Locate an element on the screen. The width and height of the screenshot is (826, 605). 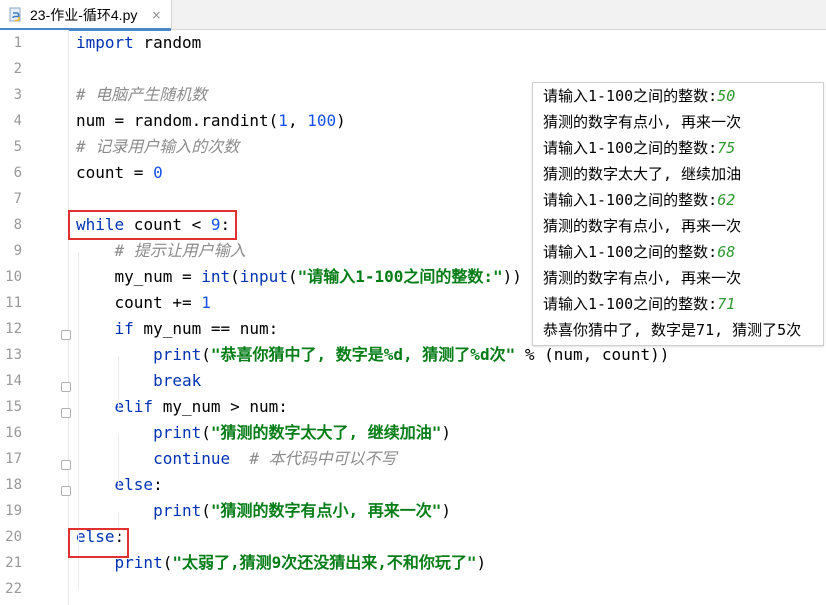
code-text: # 记录用户输入的次数 is located at coordinates (157, 147).